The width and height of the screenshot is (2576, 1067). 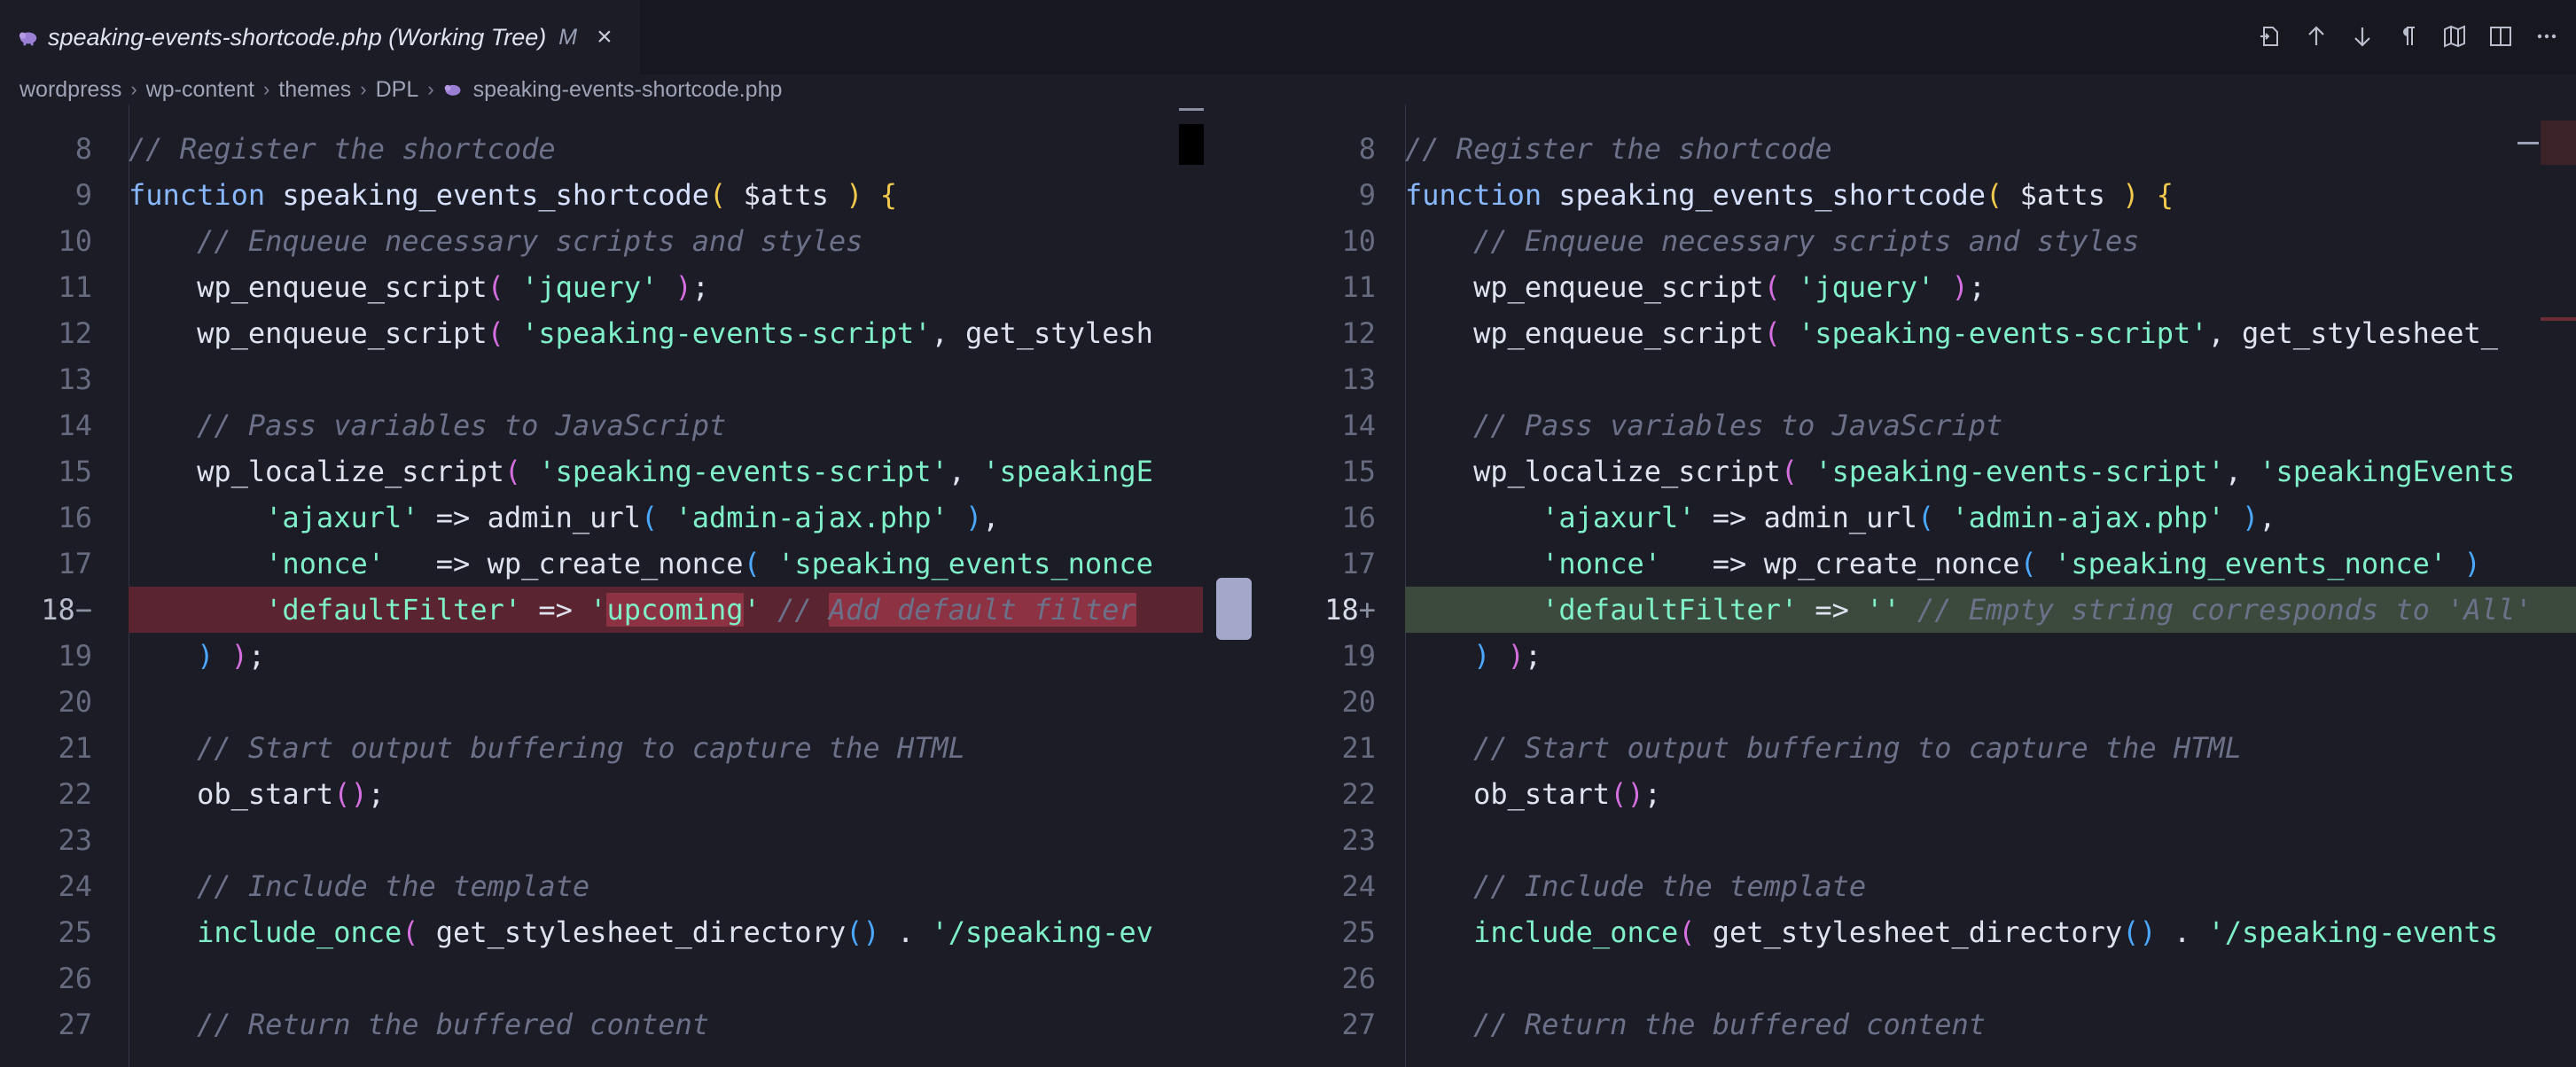 I want to click on line-number: 10, so click(x=75, y=241).